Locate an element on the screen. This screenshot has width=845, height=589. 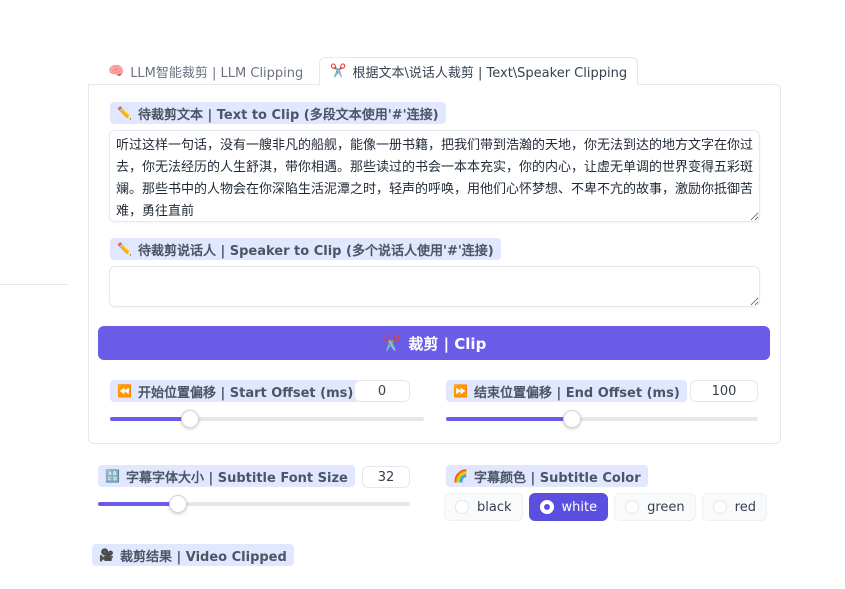
tab-llm-clipping: 🧠 LLM智能裁剪 | LLM Clipping is located at coordinates (205, 71).